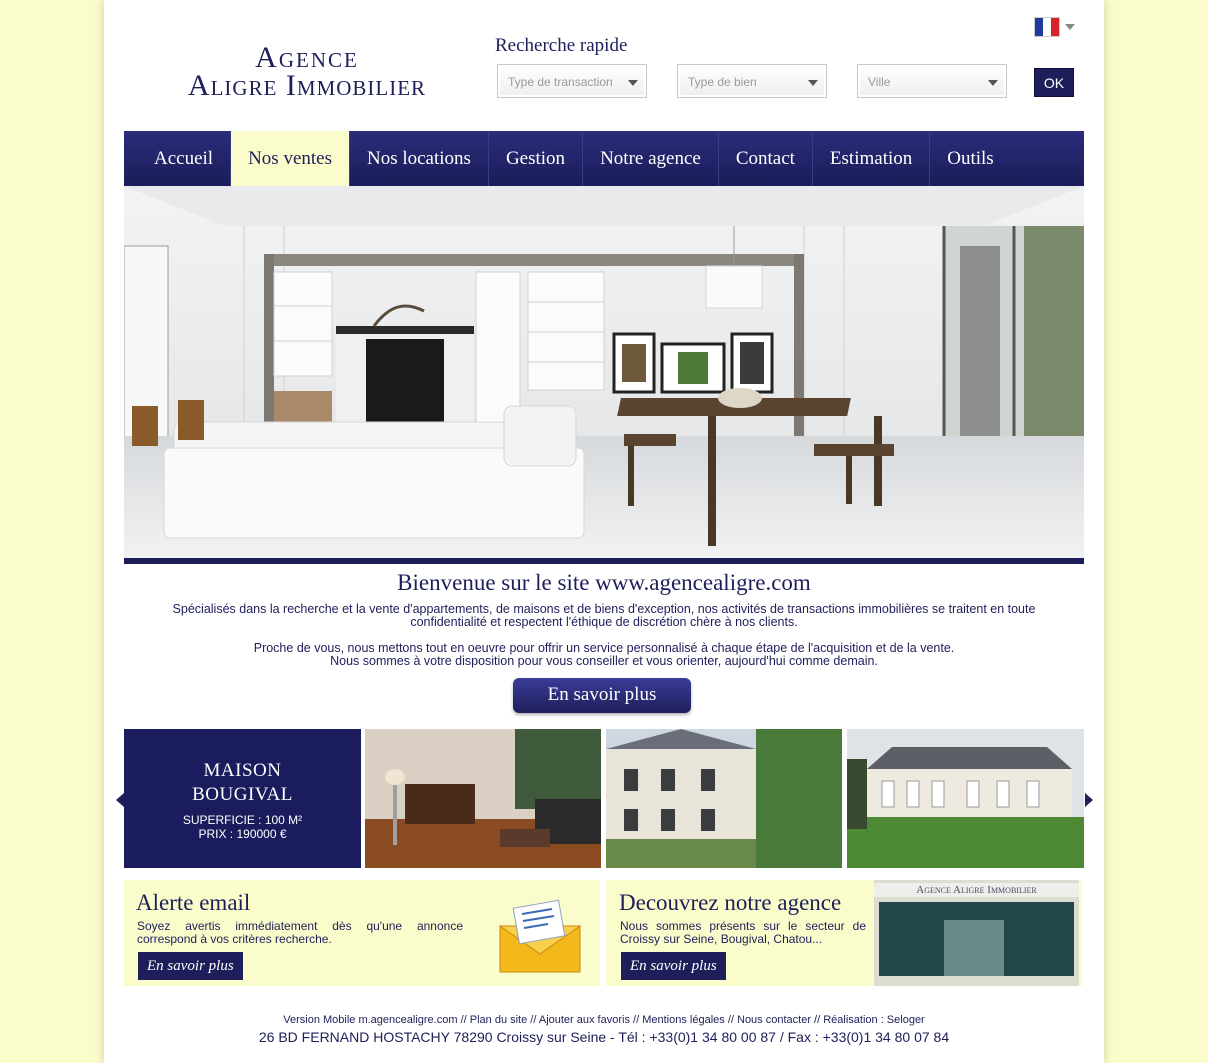  I want to click on language-dropdown-arrow-icon, so click(1070, 27).